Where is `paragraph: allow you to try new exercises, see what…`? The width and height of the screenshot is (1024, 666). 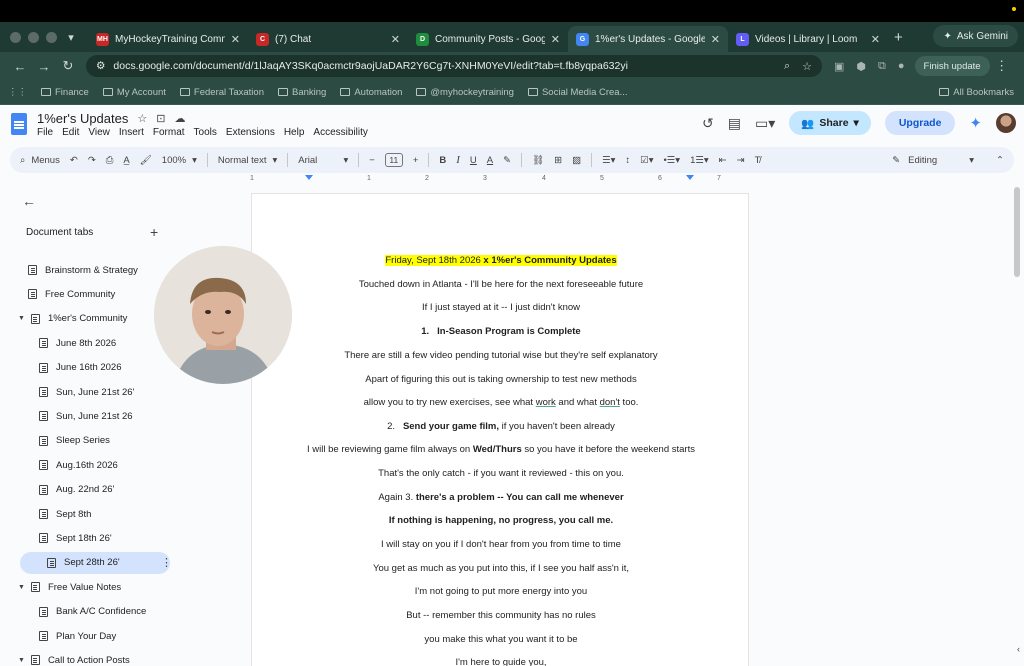 paragraph: allow you to try new exercises, see what… is located at coordinates (501, 402).